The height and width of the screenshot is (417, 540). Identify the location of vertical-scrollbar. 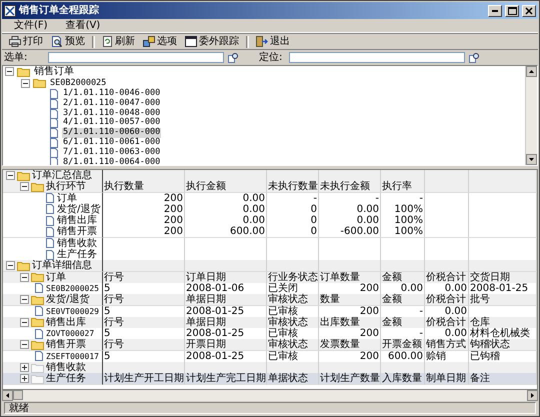
(531, 115).